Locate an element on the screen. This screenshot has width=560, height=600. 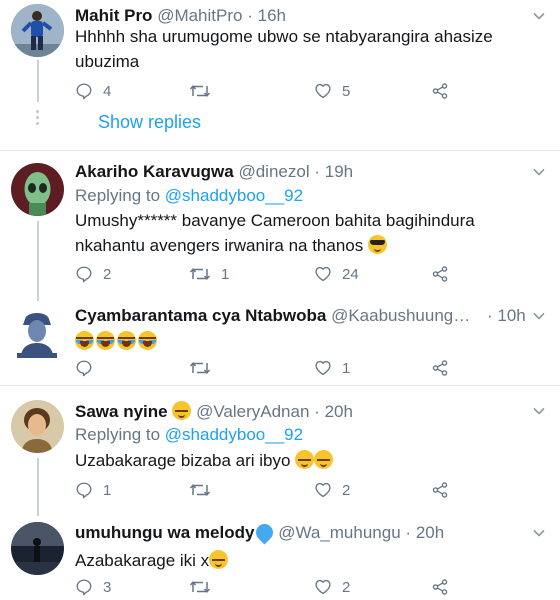
display-name: Akariho Karavugwa is located at coordinates (154, 171).